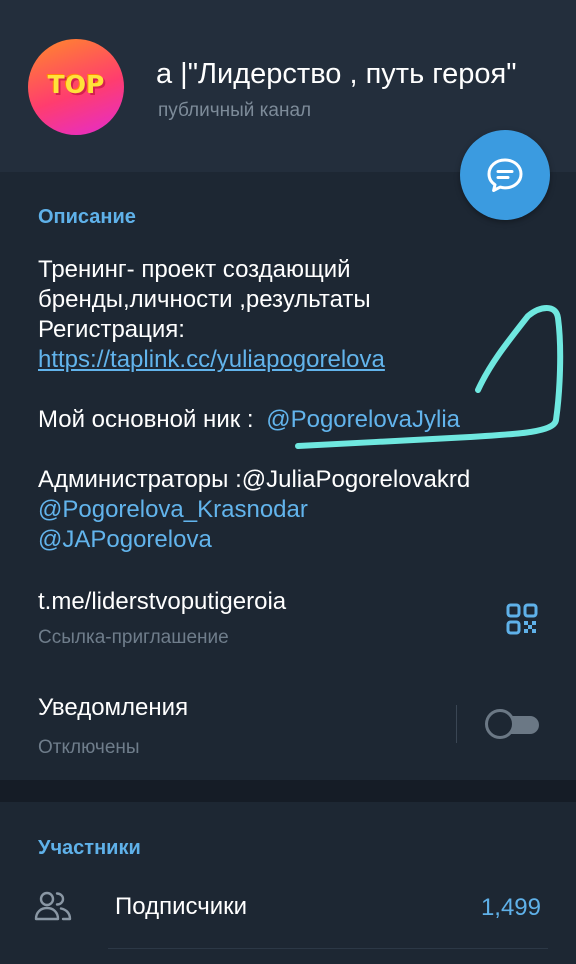 The height and width of the screenshot is (964, 576). I want to click on channel-type: публичный канал, so click(235, 110).